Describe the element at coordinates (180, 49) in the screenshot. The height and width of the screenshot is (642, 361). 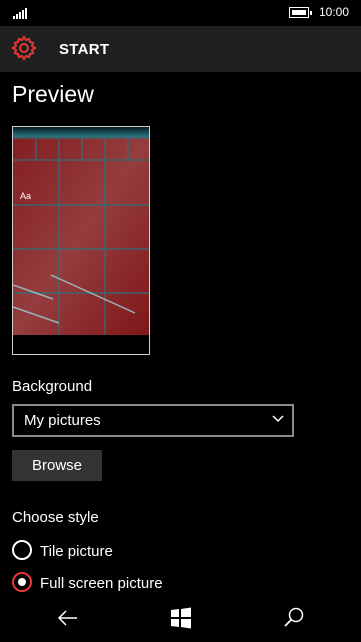
I see `app-header: START` at that location.